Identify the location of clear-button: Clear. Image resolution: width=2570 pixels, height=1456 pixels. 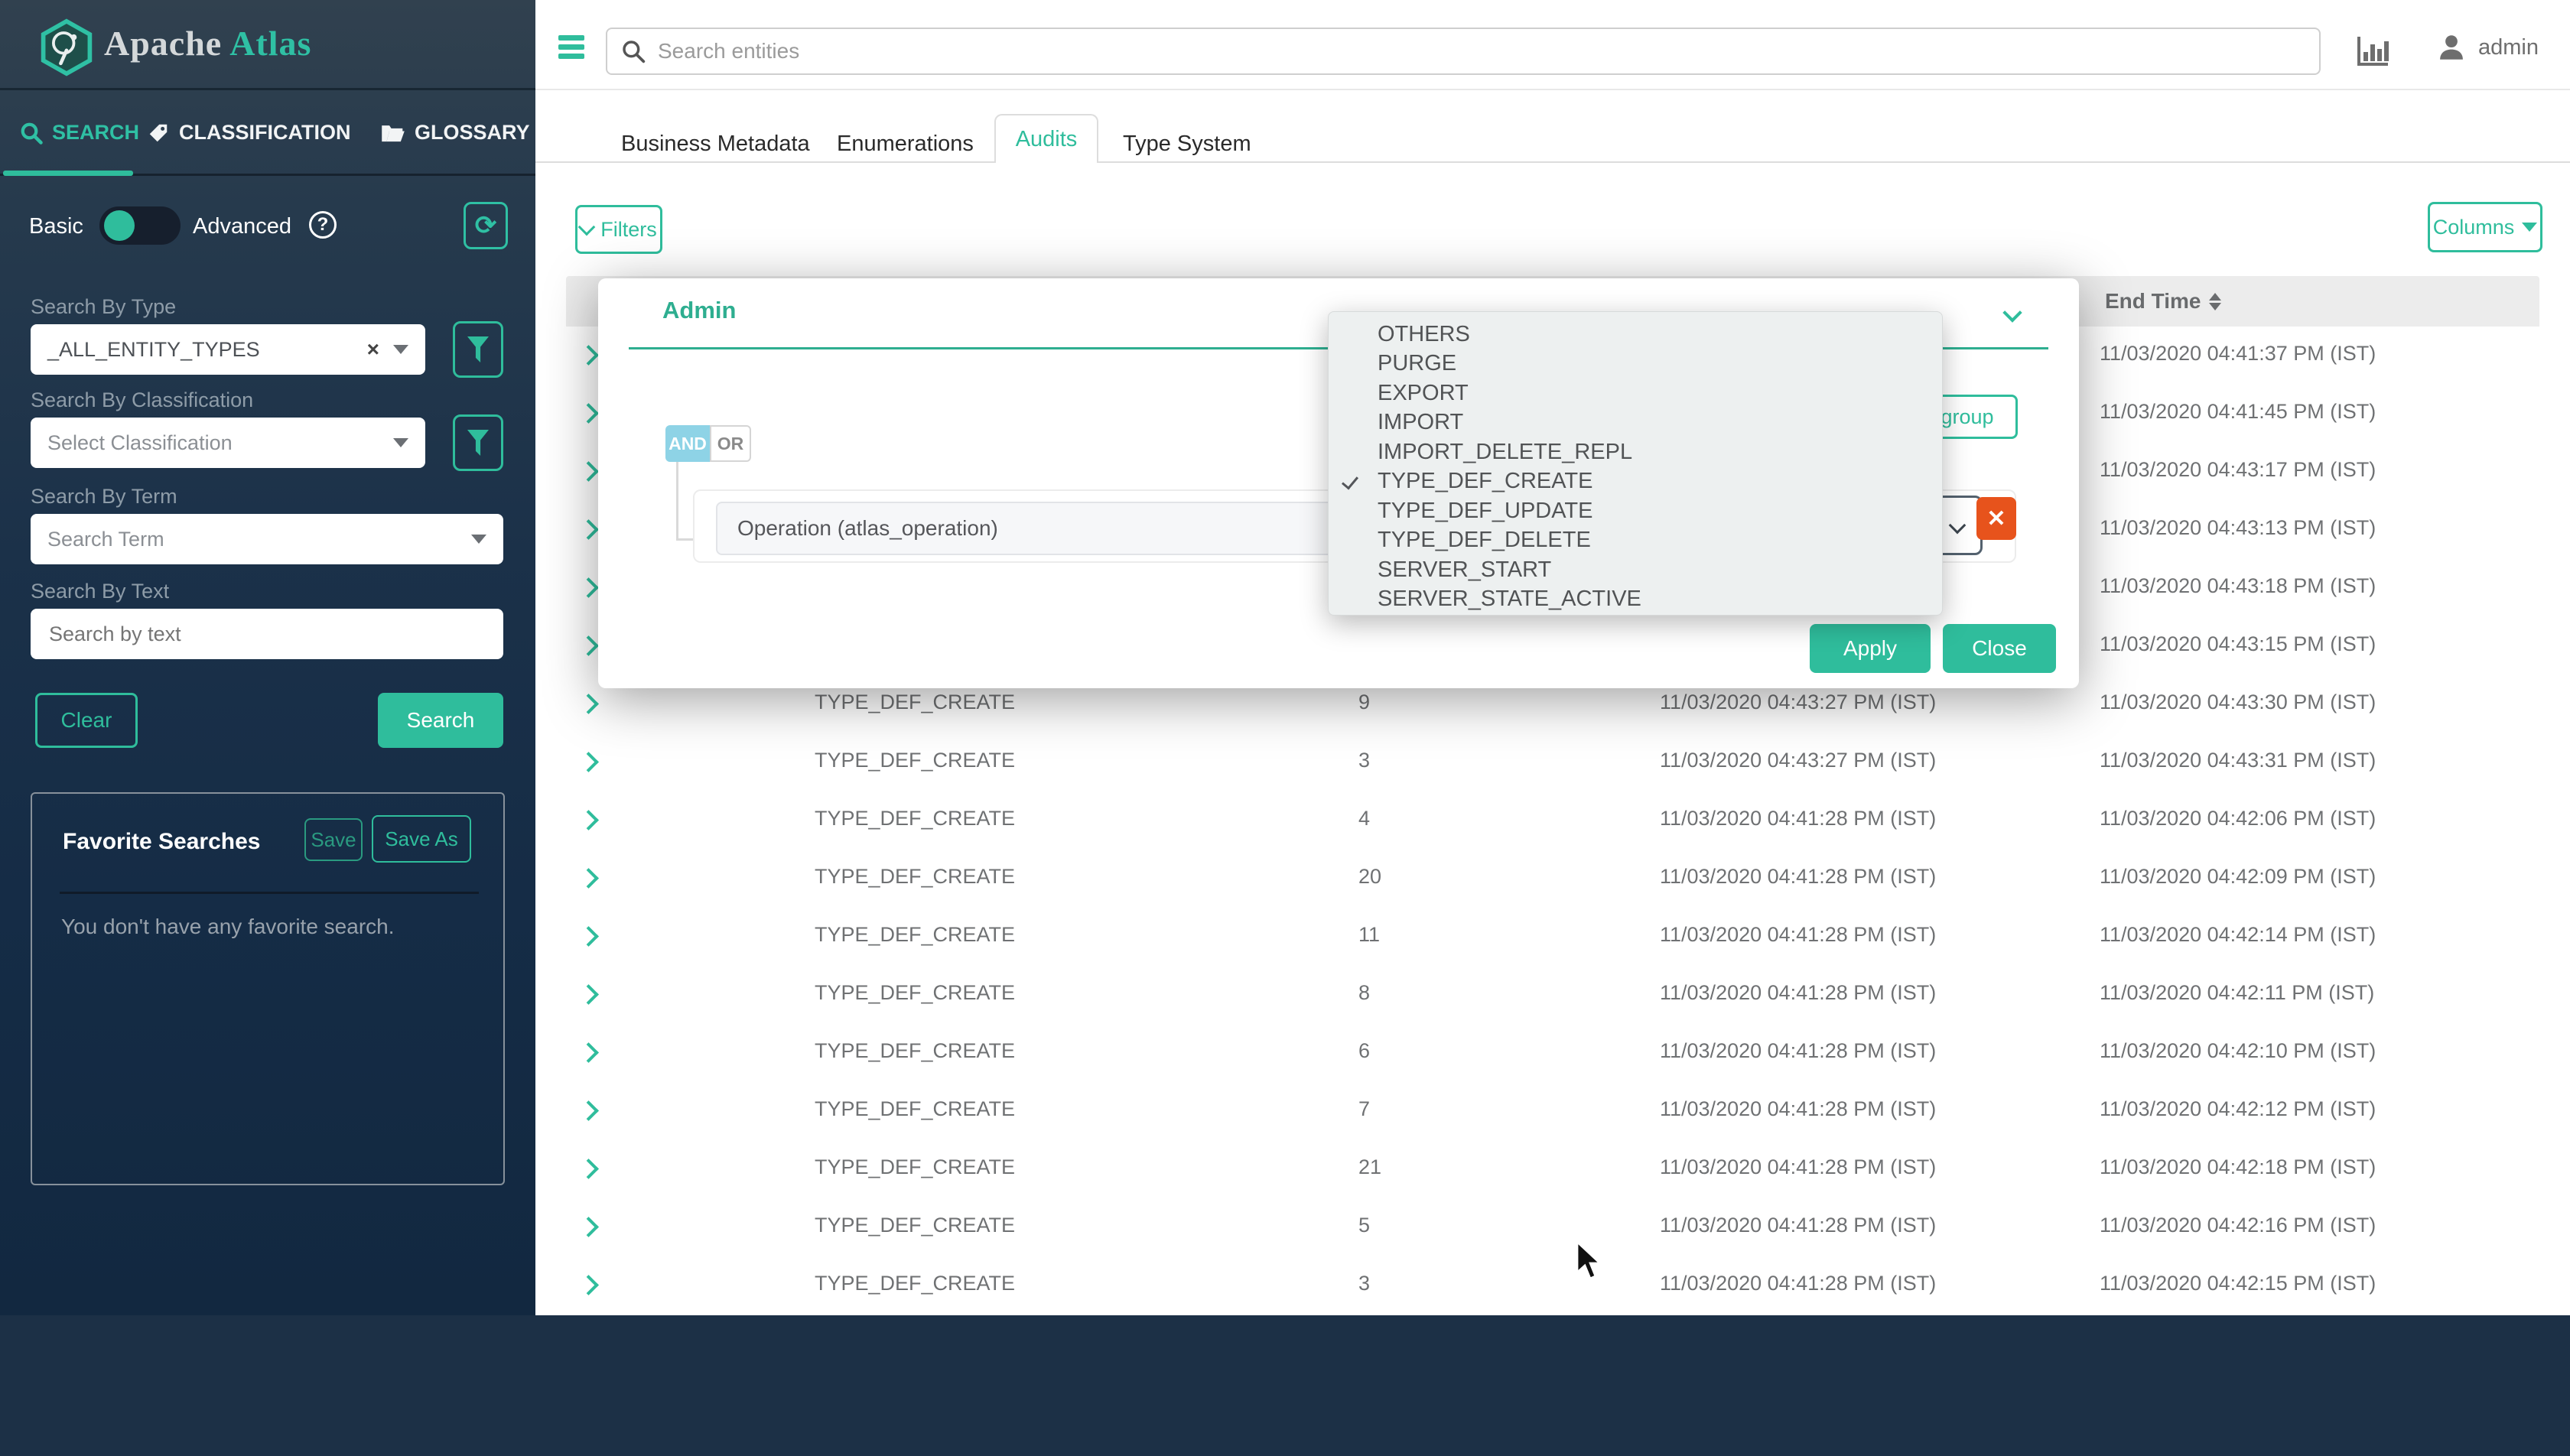
(86, 720).